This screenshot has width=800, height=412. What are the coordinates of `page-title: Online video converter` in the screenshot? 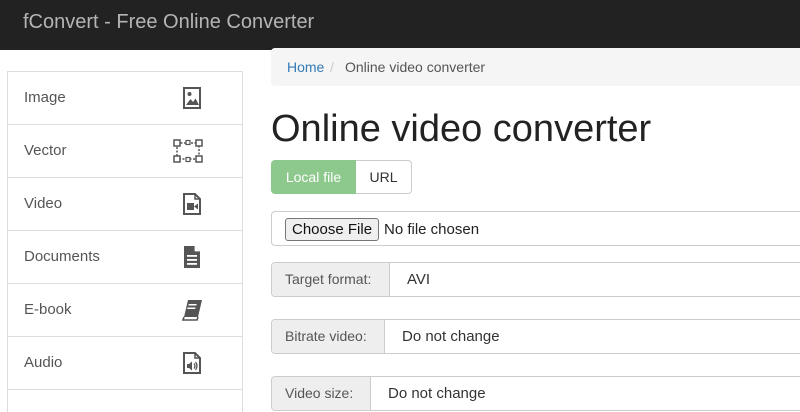 It's located at (461, 129).